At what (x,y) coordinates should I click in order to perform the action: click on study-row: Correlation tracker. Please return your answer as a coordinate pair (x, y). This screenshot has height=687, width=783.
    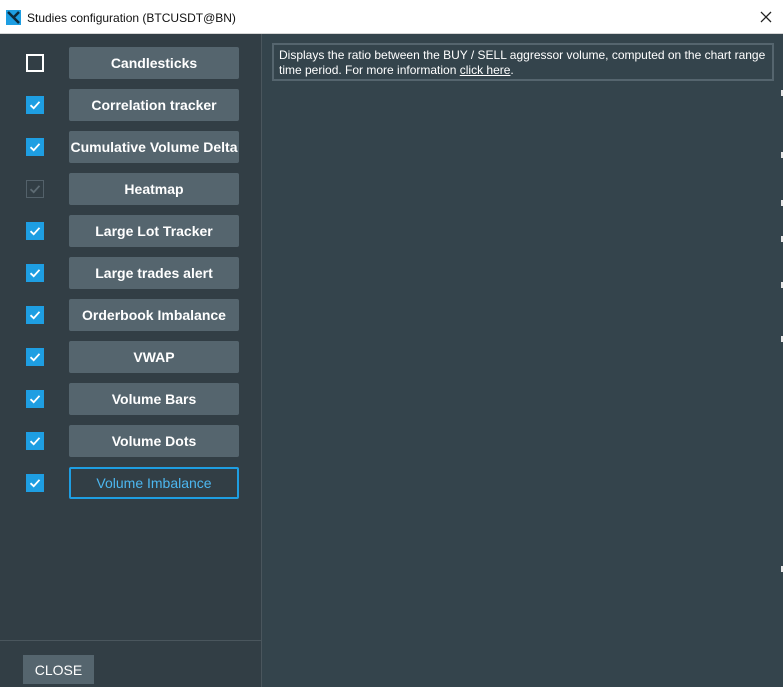
    Looking at the image, I should click on (131, 105).